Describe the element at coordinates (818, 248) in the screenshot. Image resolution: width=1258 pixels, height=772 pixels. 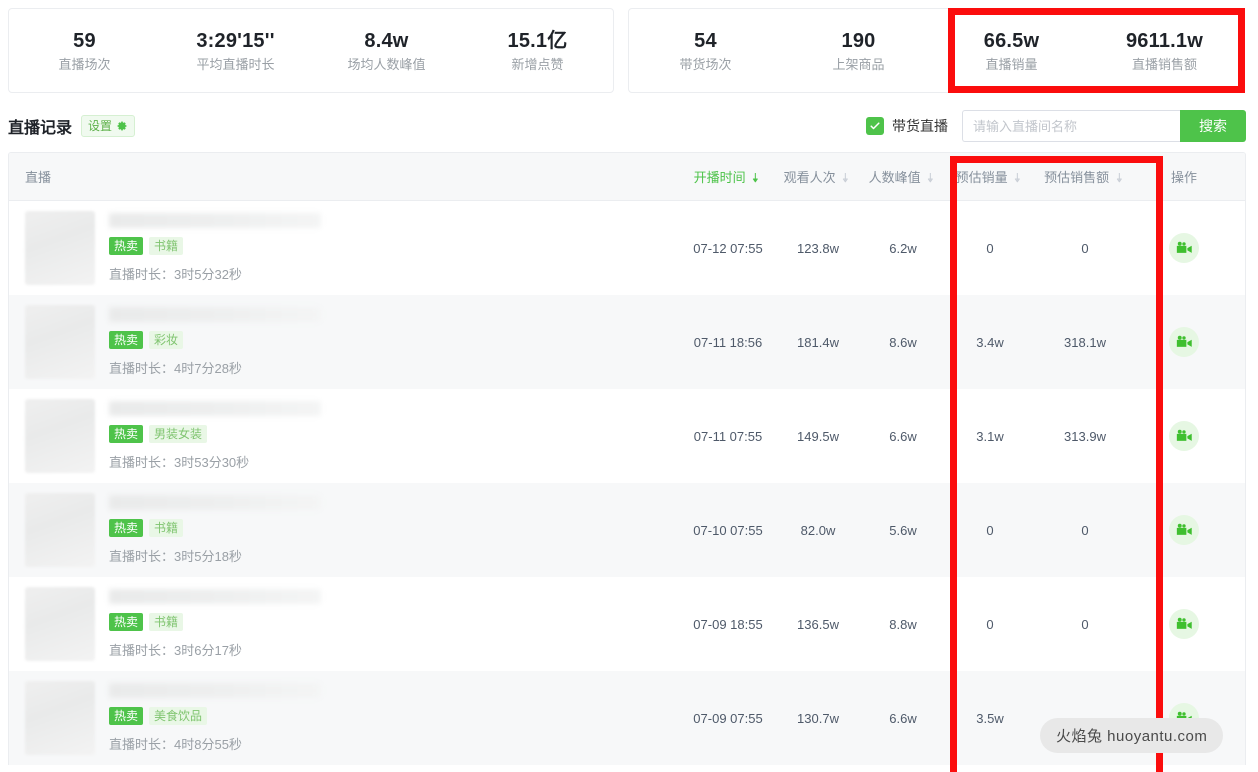
I see `cell-views: 123.8w` at that location.